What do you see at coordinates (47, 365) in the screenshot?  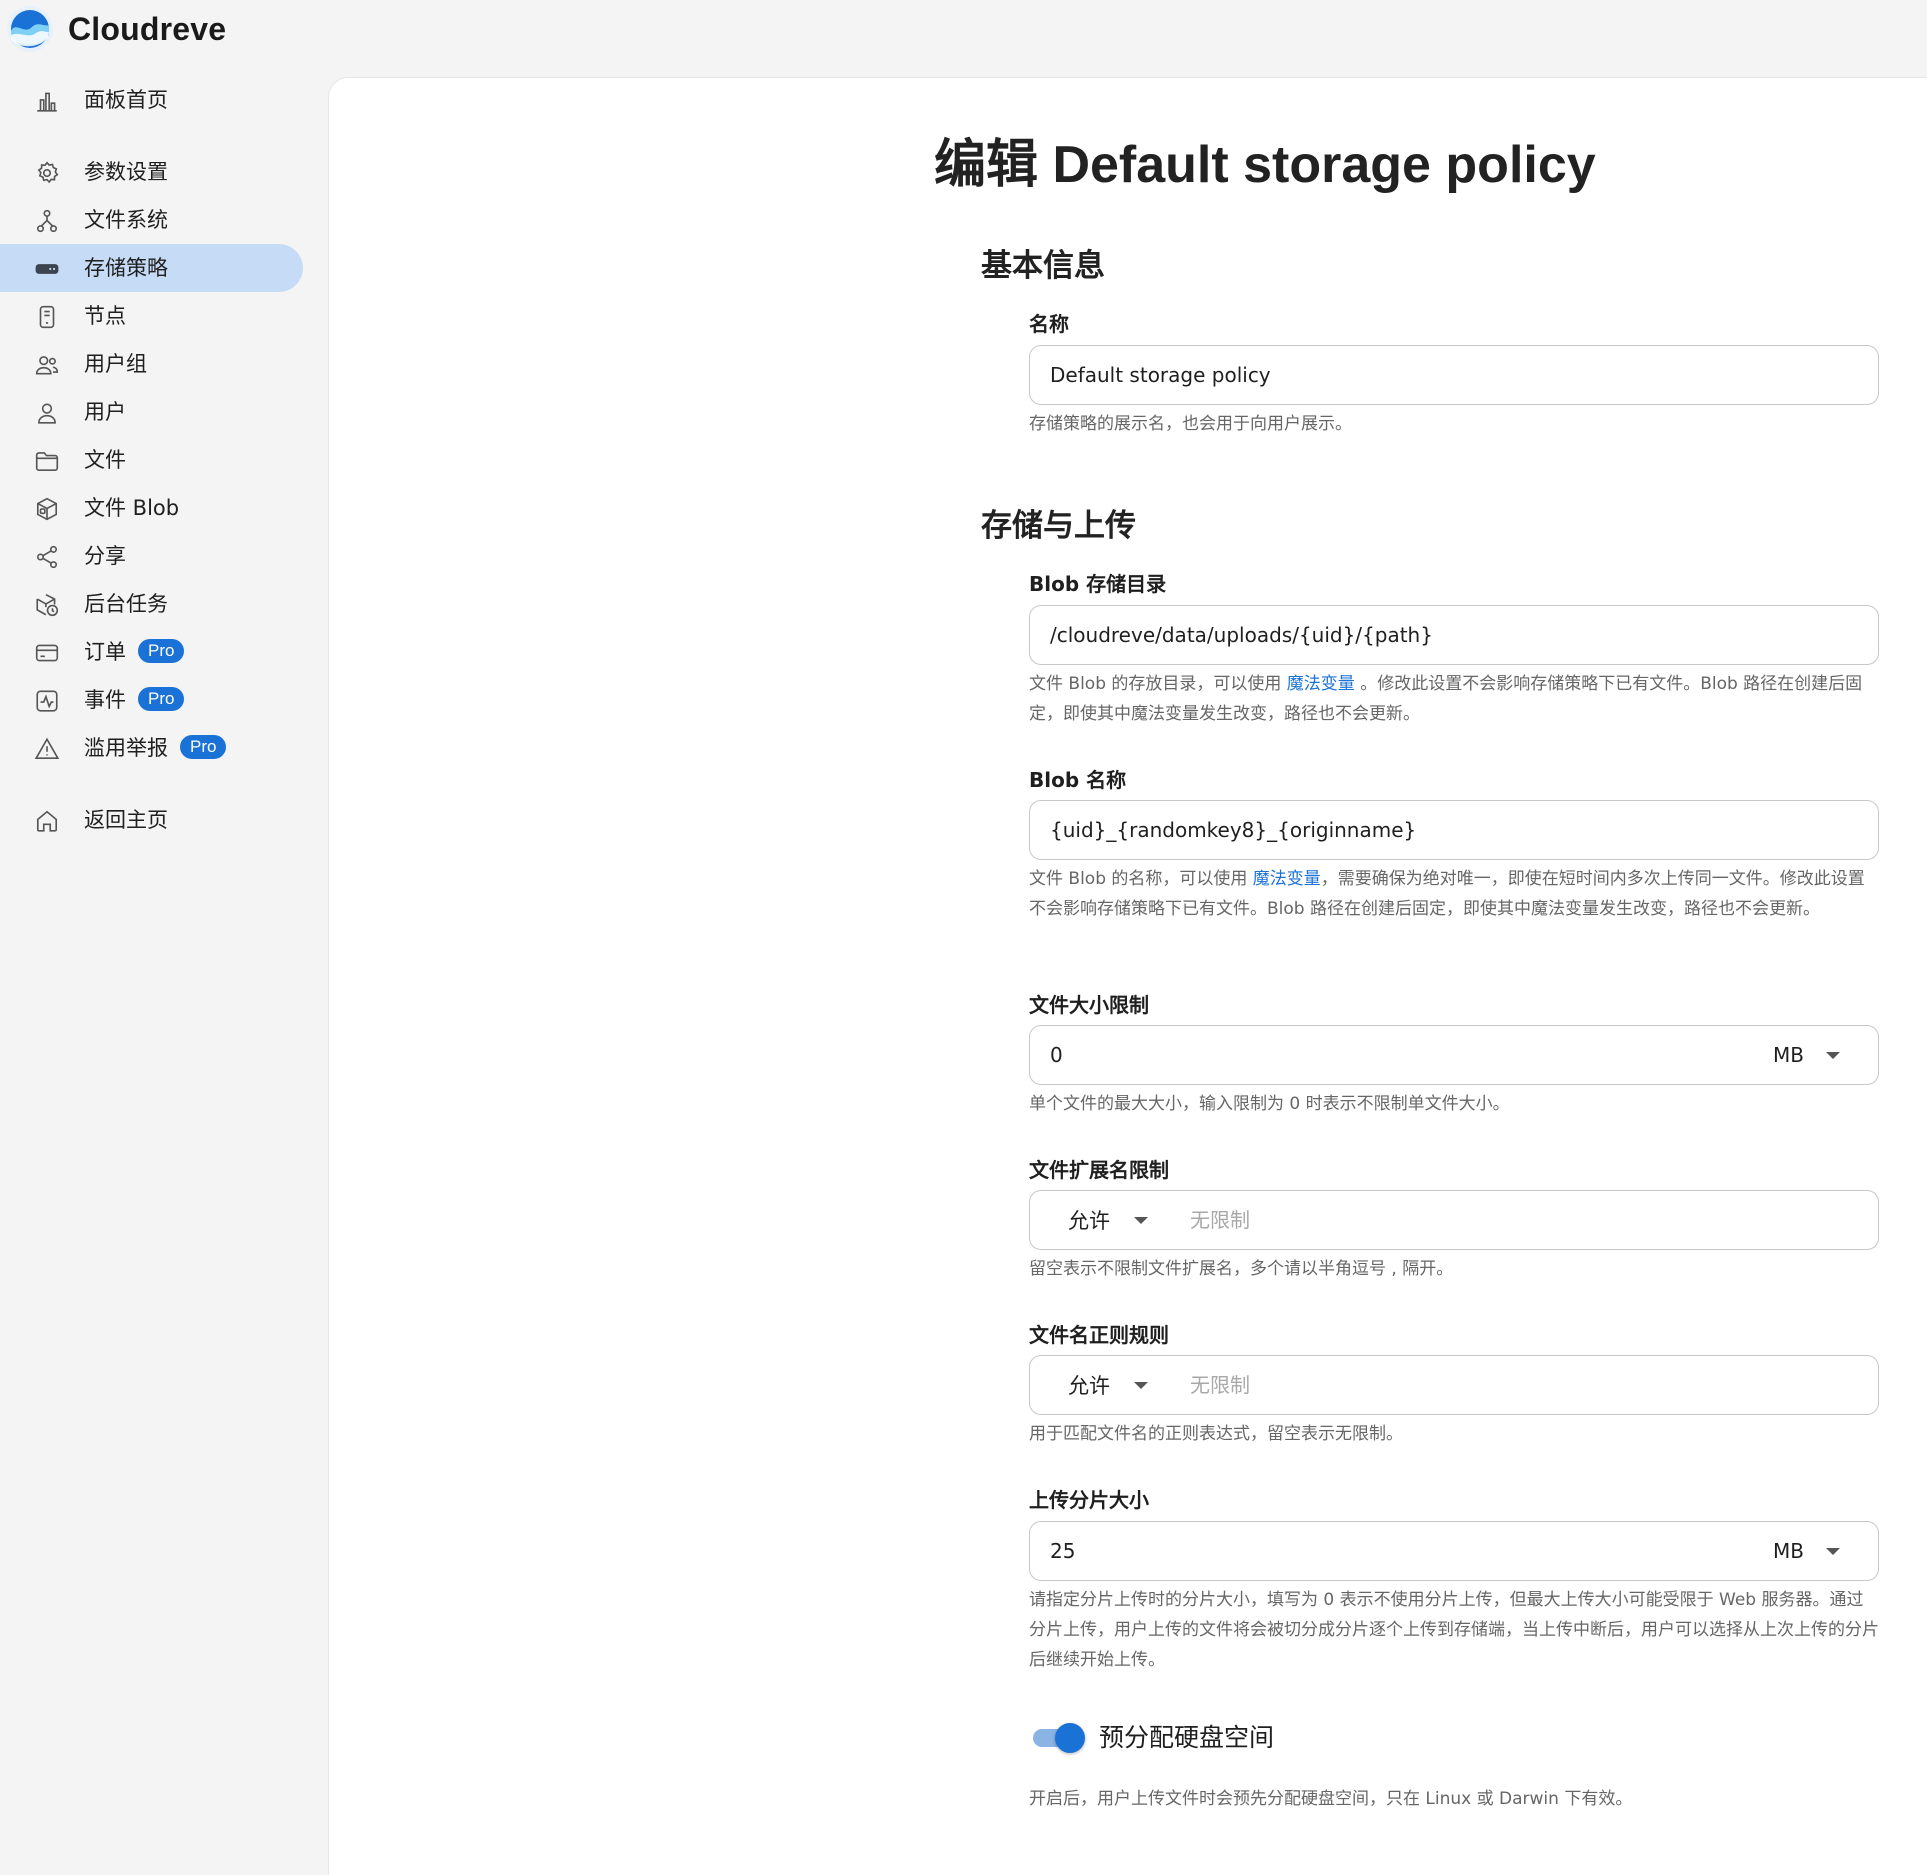 I see `people-icon` at bounding box center [47, 365].